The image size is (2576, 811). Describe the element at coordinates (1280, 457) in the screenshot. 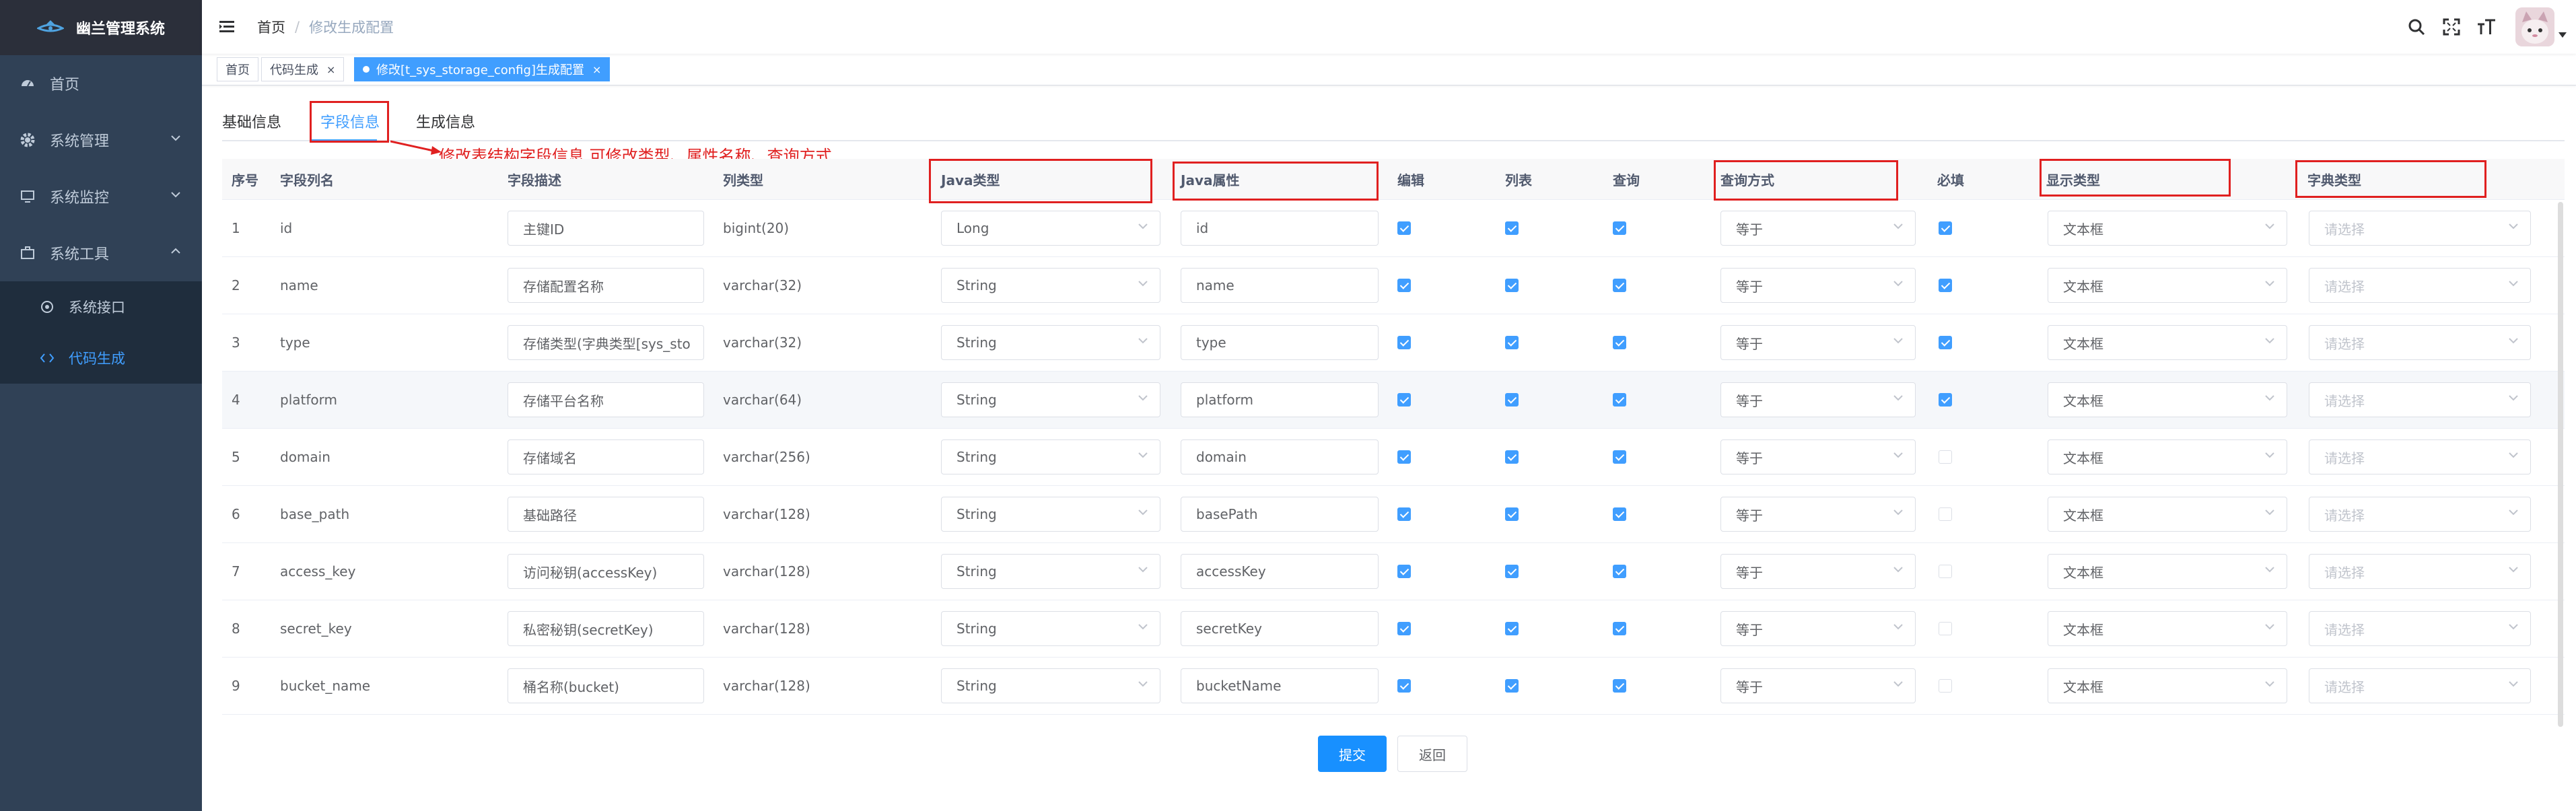

I see `java-field-input: domain` at that location.